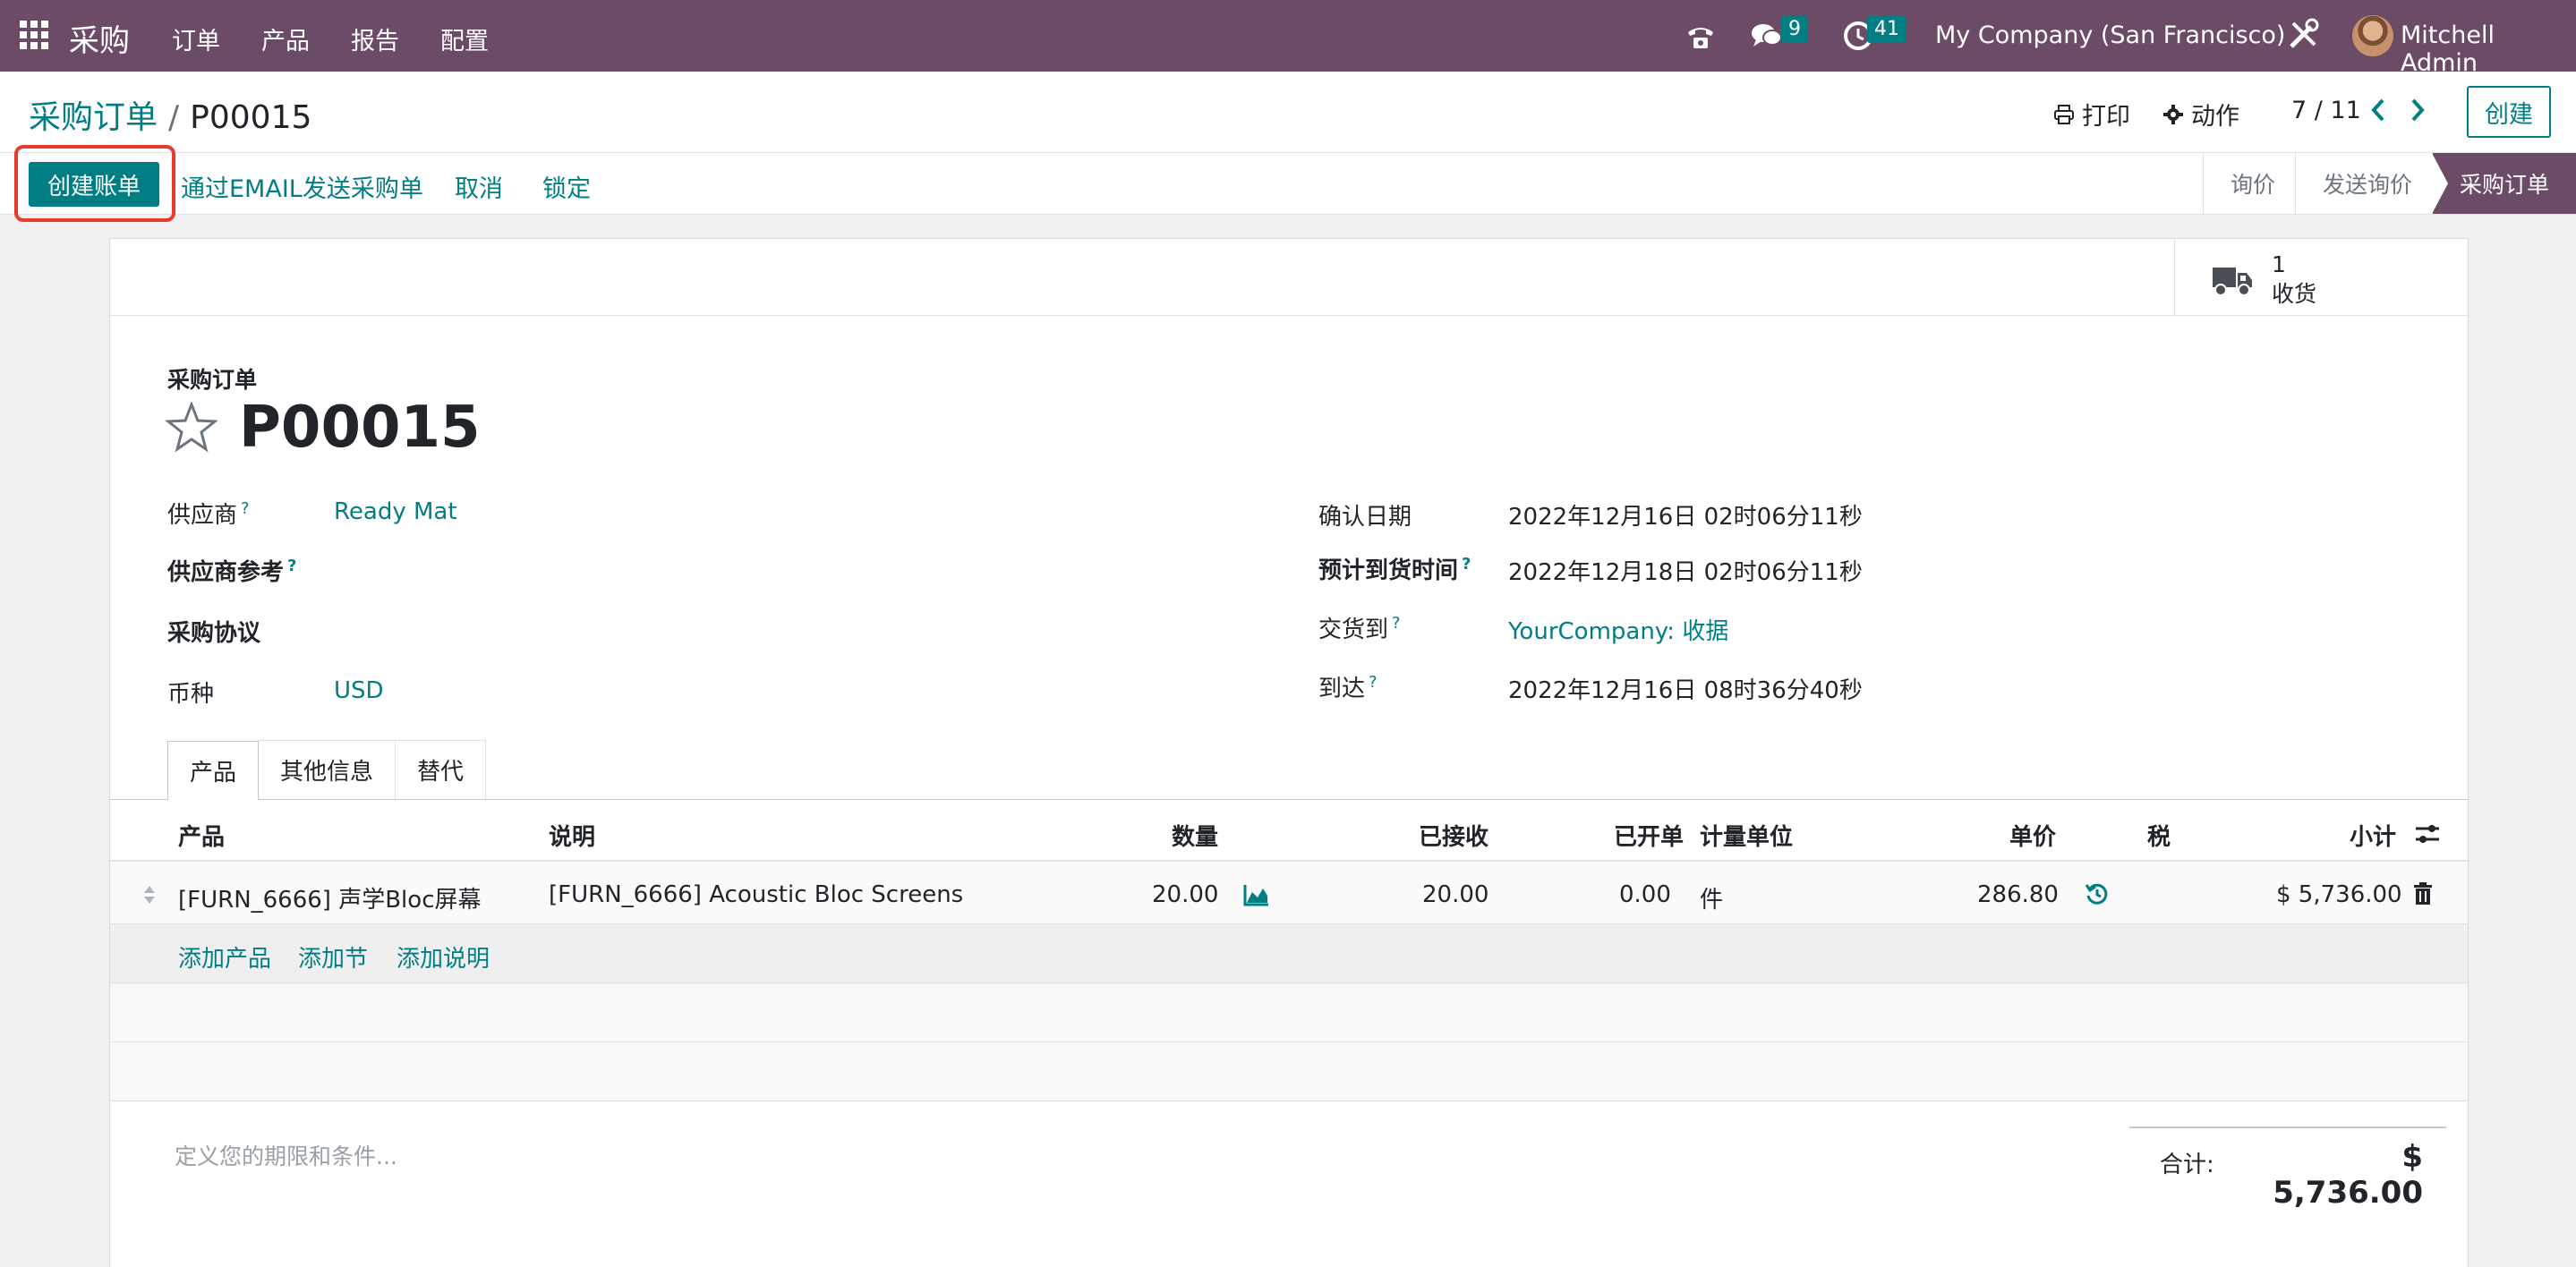 Image resolution: width=2576 pixels, height=1267 pixels. I want to click on arrival-label: 到达?, so click(1348, 687).